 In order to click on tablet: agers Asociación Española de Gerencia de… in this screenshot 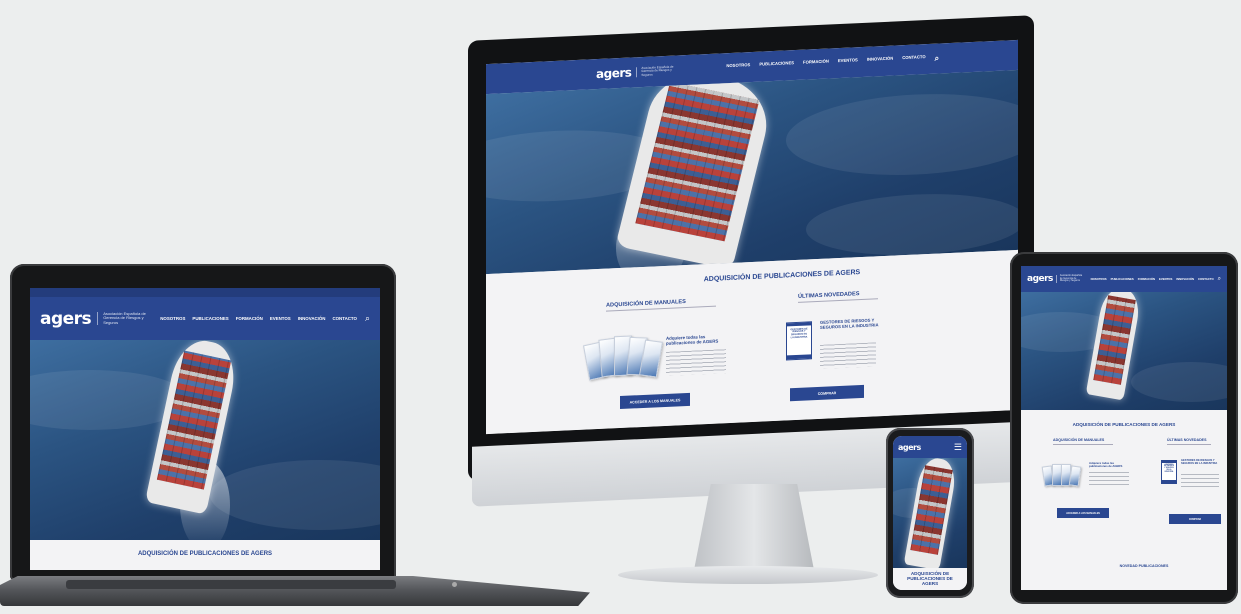, I will do `click(1124, 428)`.